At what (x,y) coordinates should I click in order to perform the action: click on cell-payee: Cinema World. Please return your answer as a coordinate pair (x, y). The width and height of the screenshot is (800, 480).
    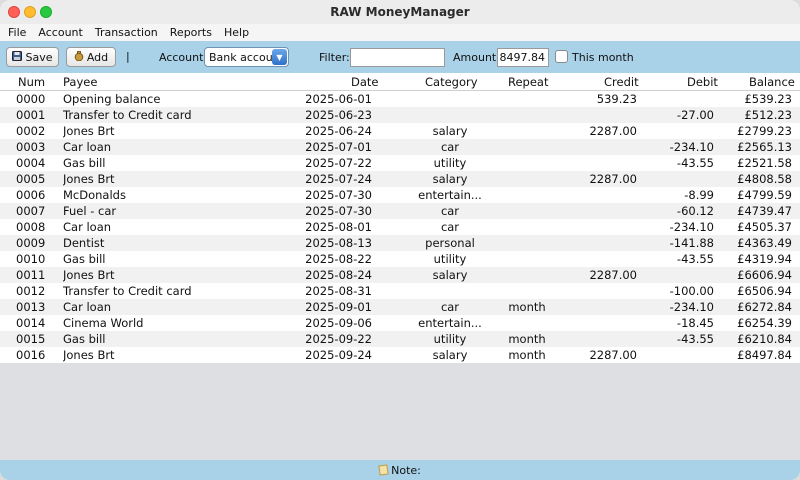
    Looking at the image, I should click on (103, 323).